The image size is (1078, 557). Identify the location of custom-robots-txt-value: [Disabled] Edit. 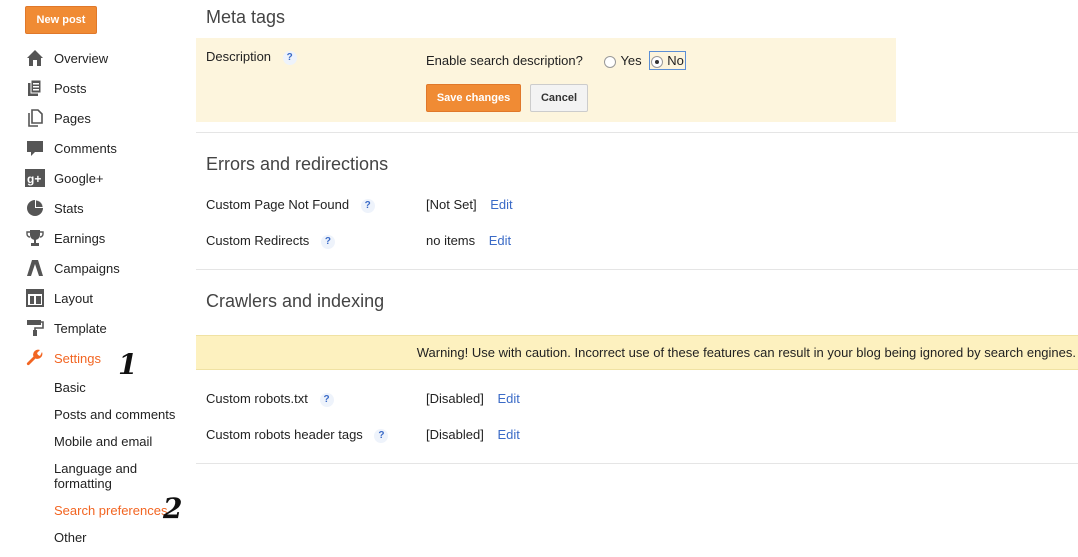
(473, 398).